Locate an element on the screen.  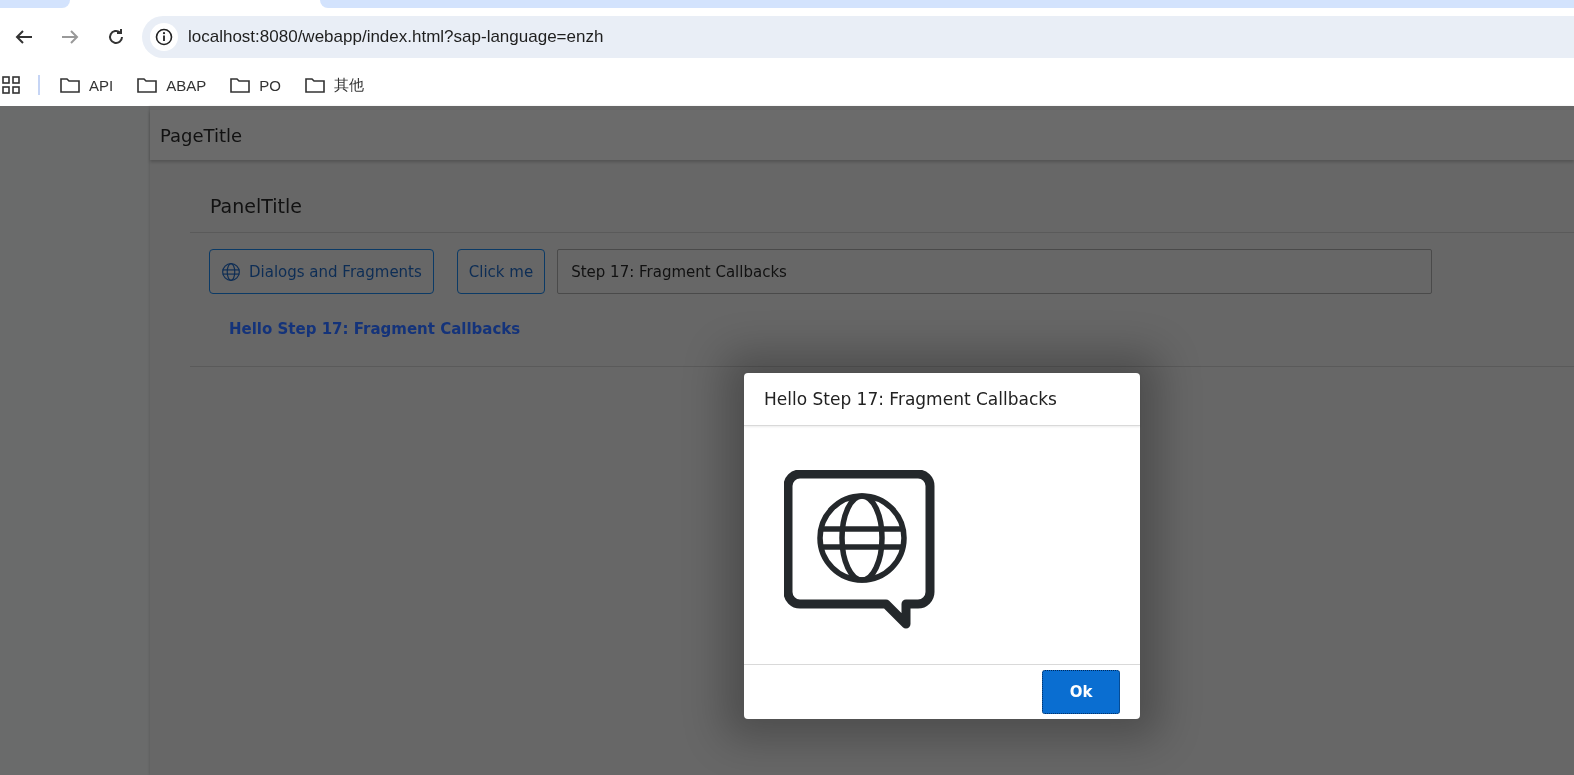
greeting-text: Hello Step 17: Fragment Callbacks is located at coordinates (375, 329).